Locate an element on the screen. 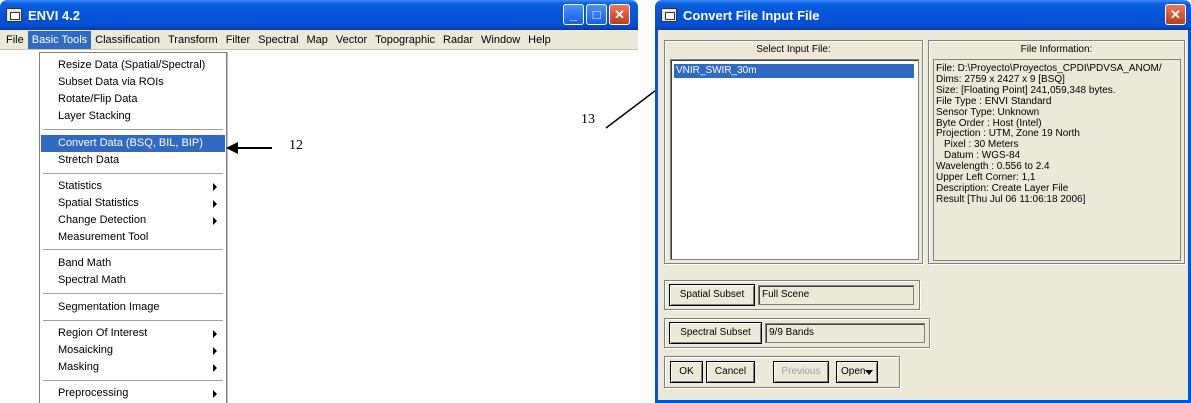  menu-classification: Classification is located at coordinates (127, 40).